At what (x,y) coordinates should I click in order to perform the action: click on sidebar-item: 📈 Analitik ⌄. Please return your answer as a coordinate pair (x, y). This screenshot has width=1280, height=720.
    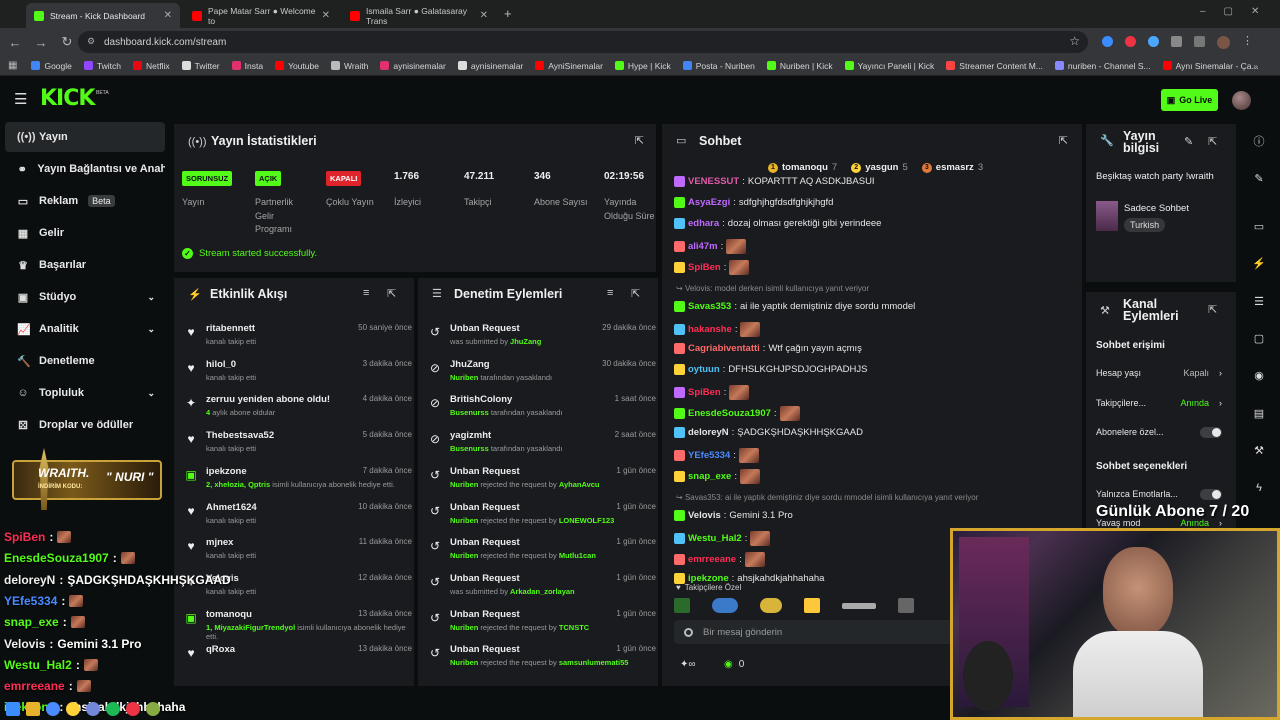
    Looking at the image, I should click on (85, 329).